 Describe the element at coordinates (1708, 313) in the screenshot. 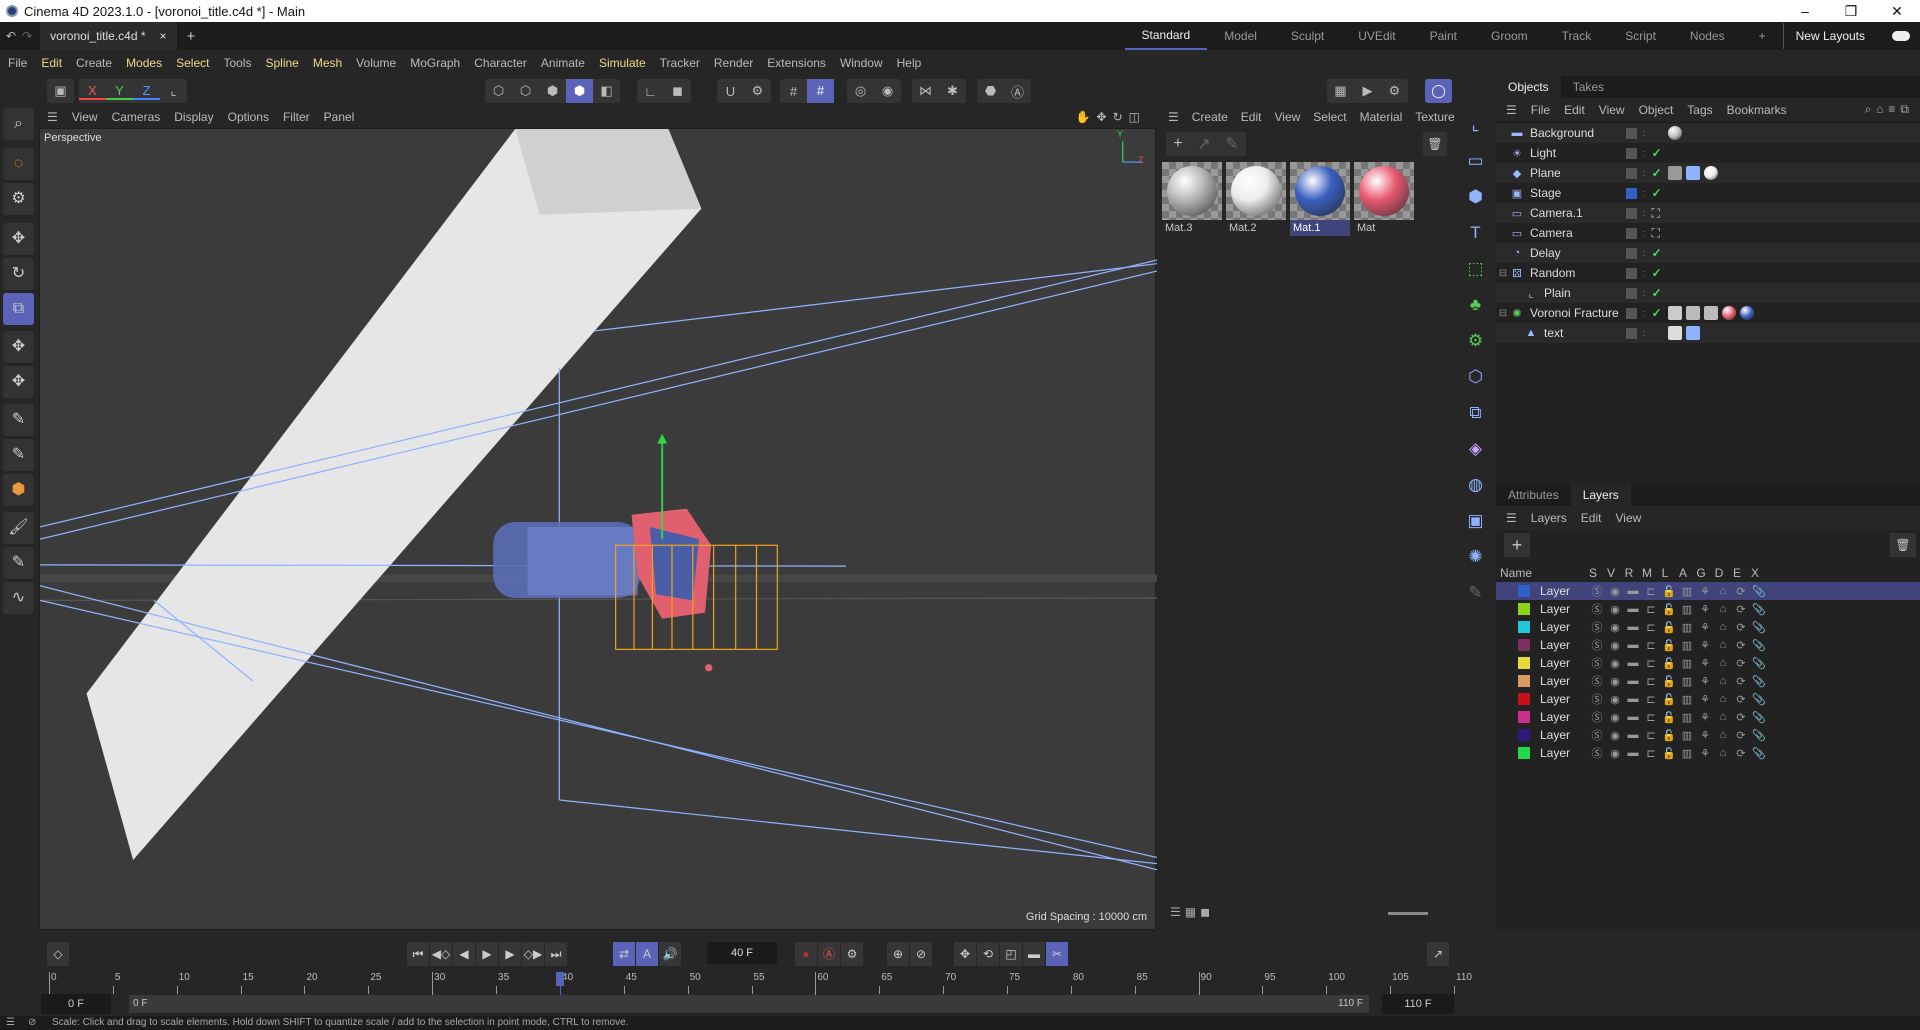

I see `object-row-voronoi-fracture: ⊟ ✺ Voronoi Fracture: ✓` at that location.